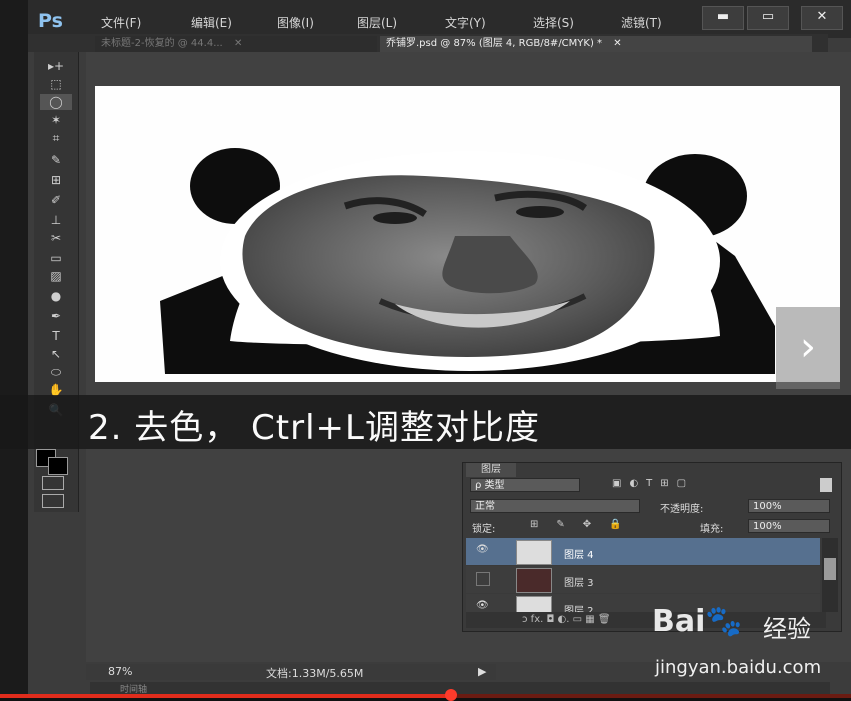 The height and width of the screenshot is (701, 851). I want to click on menu-filter: 滤镜(T), so click(641, 22).